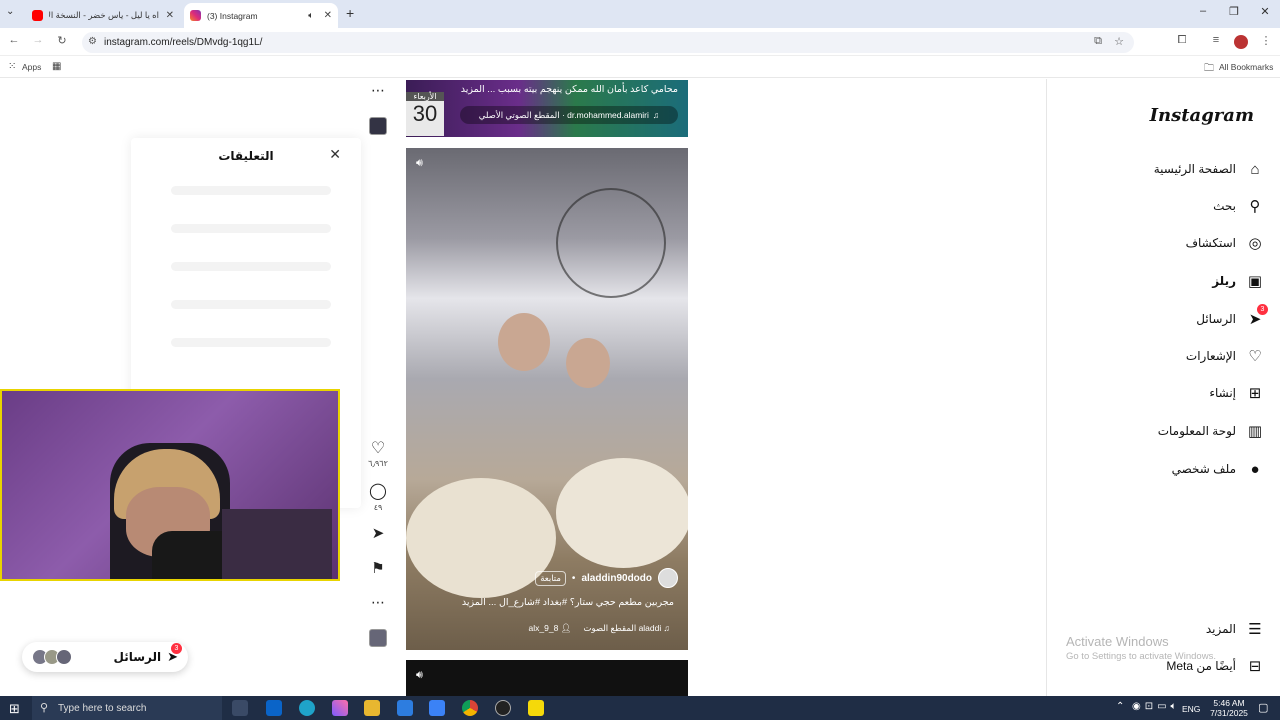 The height and width of the screenshot is (720, 1280). I want to click on tab-groups-icon: ▦, so click(56, 66).